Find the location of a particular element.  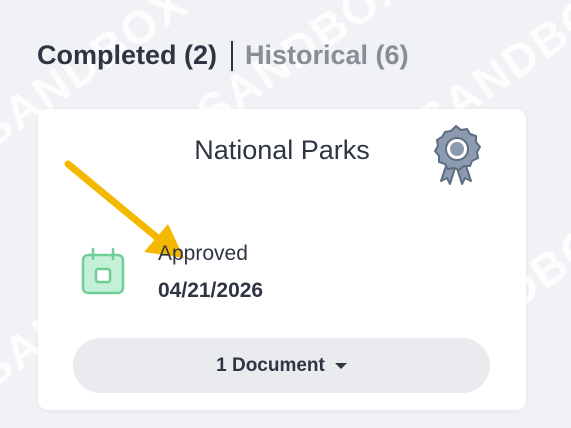

documents-dropdown-button: 1 Document is located at coordinates (281, 365).